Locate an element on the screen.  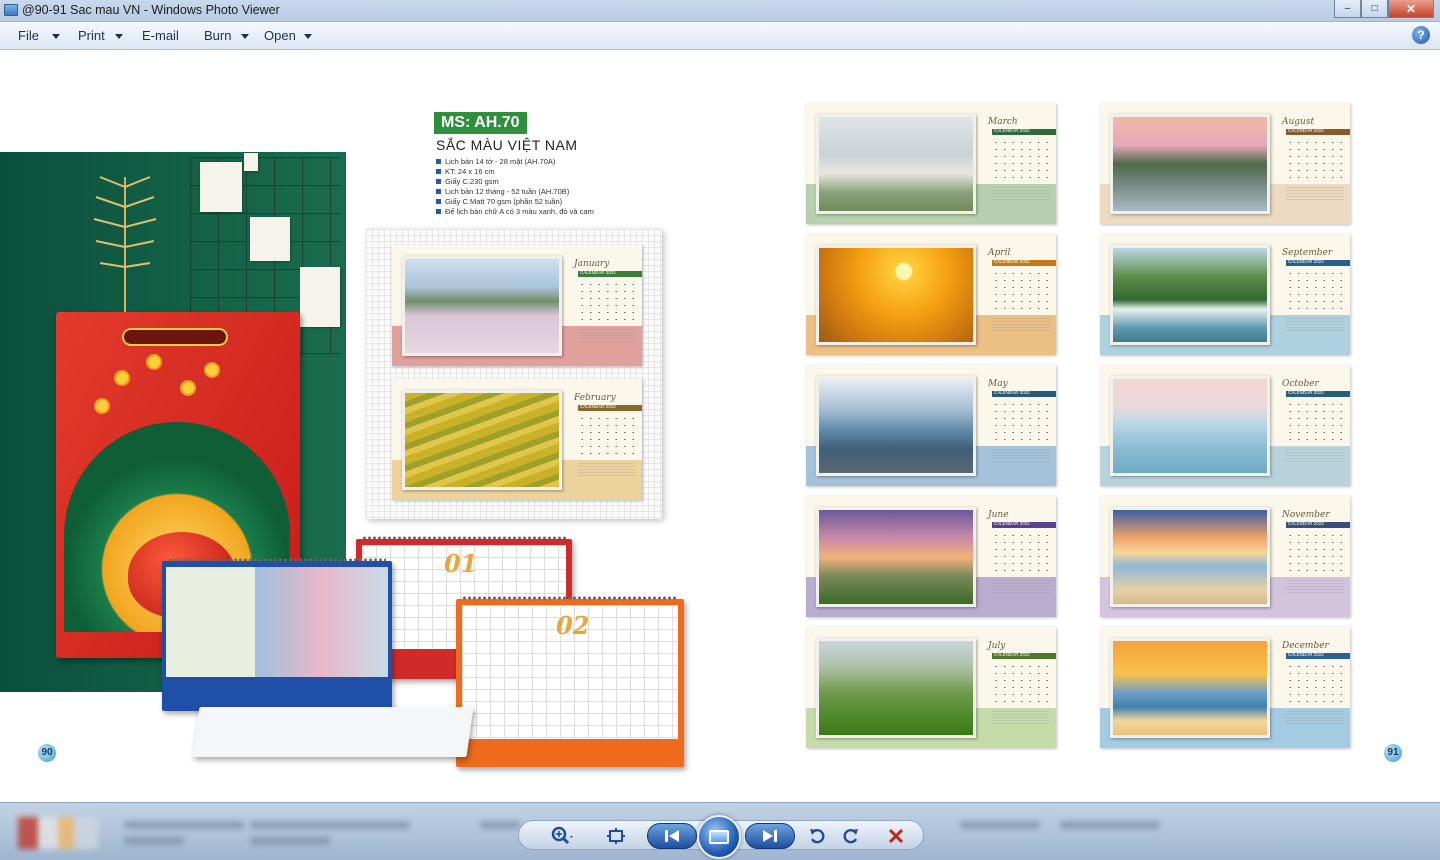
minimize-button: – is located at coordinates (1347, 9).